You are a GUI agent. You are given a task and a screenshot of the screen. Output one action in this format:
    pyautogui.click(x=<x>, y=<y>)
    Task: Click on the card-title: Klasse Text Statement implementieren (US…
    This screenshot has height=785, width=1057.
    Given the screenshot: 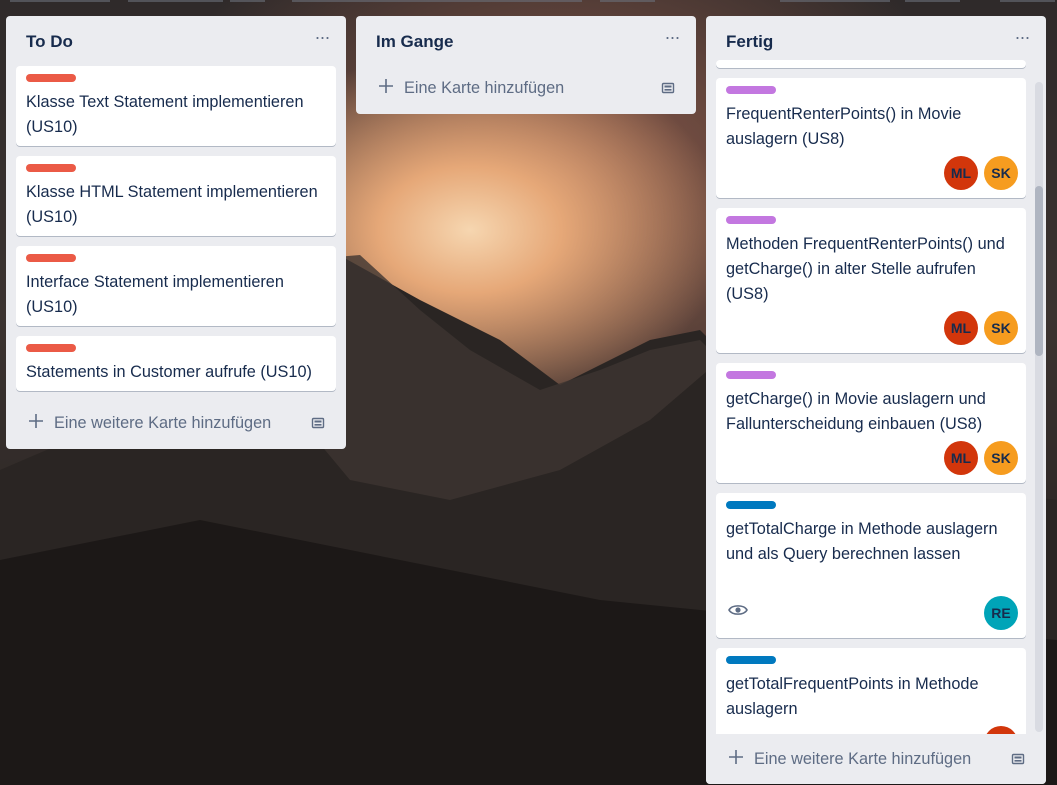 What is the action you would take?
    pyautogui.click(x=165, y=114)
    